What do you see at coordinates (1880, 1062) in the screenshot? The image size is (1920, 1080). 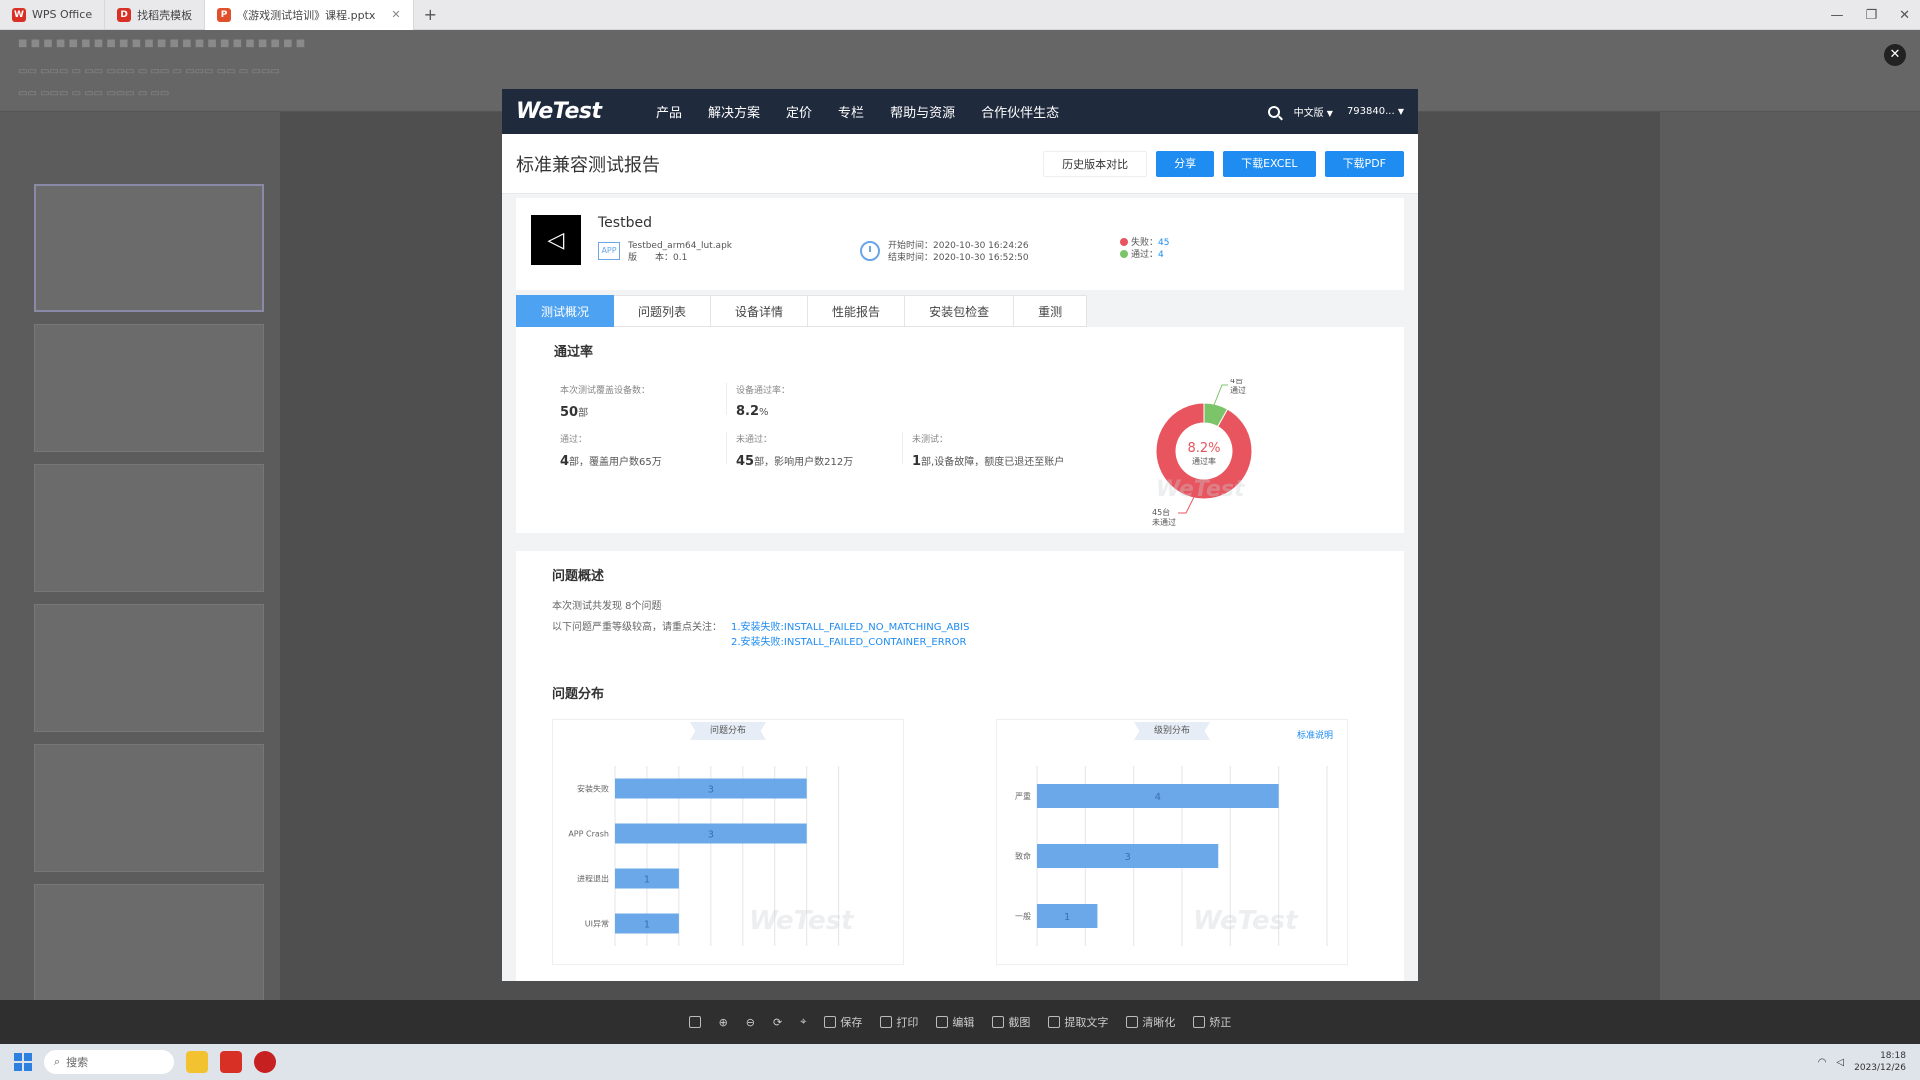 I see `clock: 18:18 2023/12/26` at bounding box center [1880, 1062].